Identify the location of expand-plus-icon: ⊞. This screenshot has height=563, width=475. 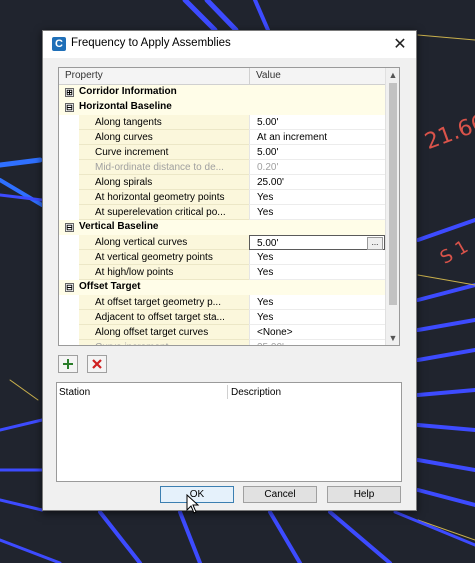
(69, 92).